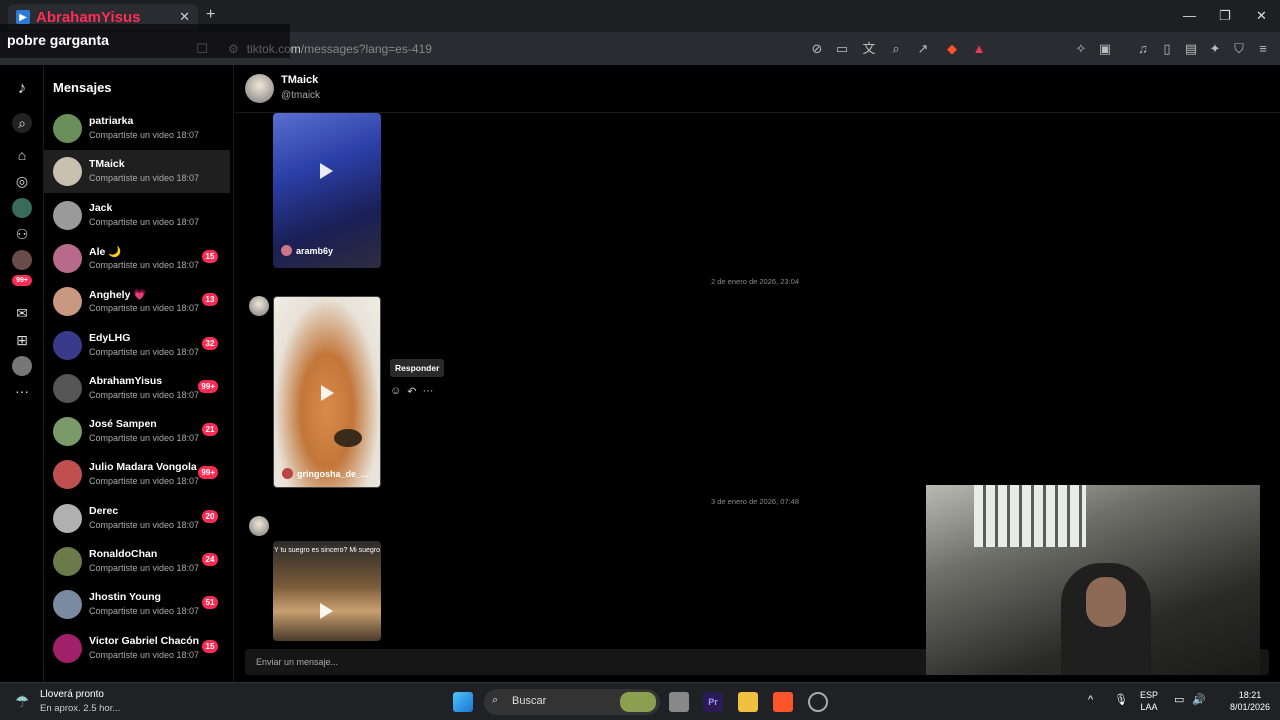 Image resolution: width=1280 pixels, height=720 pixels. I want to click on new-tab-button: +, so click(210, 15).